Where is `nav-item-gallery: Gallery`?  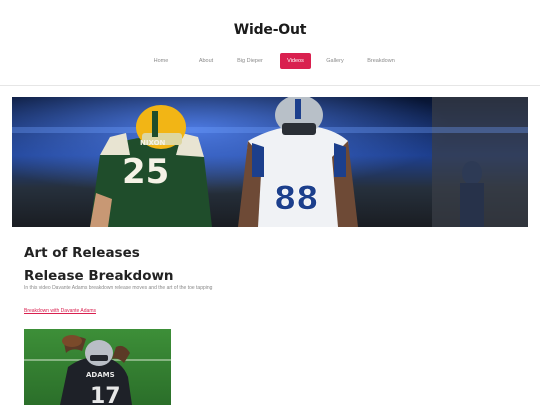
nav-item-gallery: Gallery is located at coordinates (335, 61).